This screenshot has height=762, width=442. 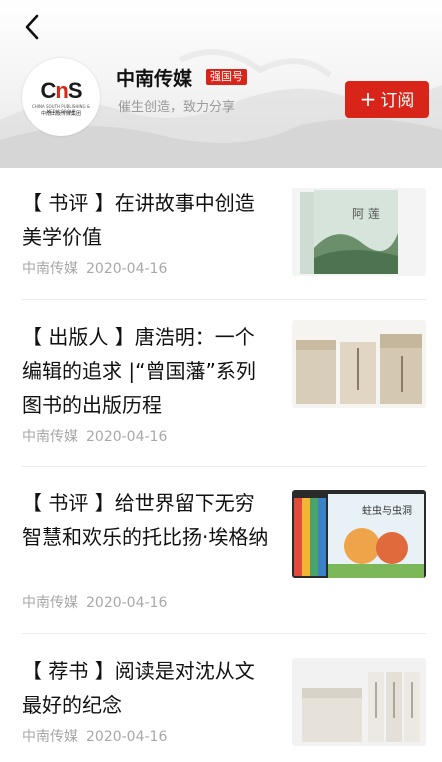 What do you see at coordinates (154, 79) in the screenshot?
I see `publisher-name: 中南传媒` at bounding box center [154, 79].